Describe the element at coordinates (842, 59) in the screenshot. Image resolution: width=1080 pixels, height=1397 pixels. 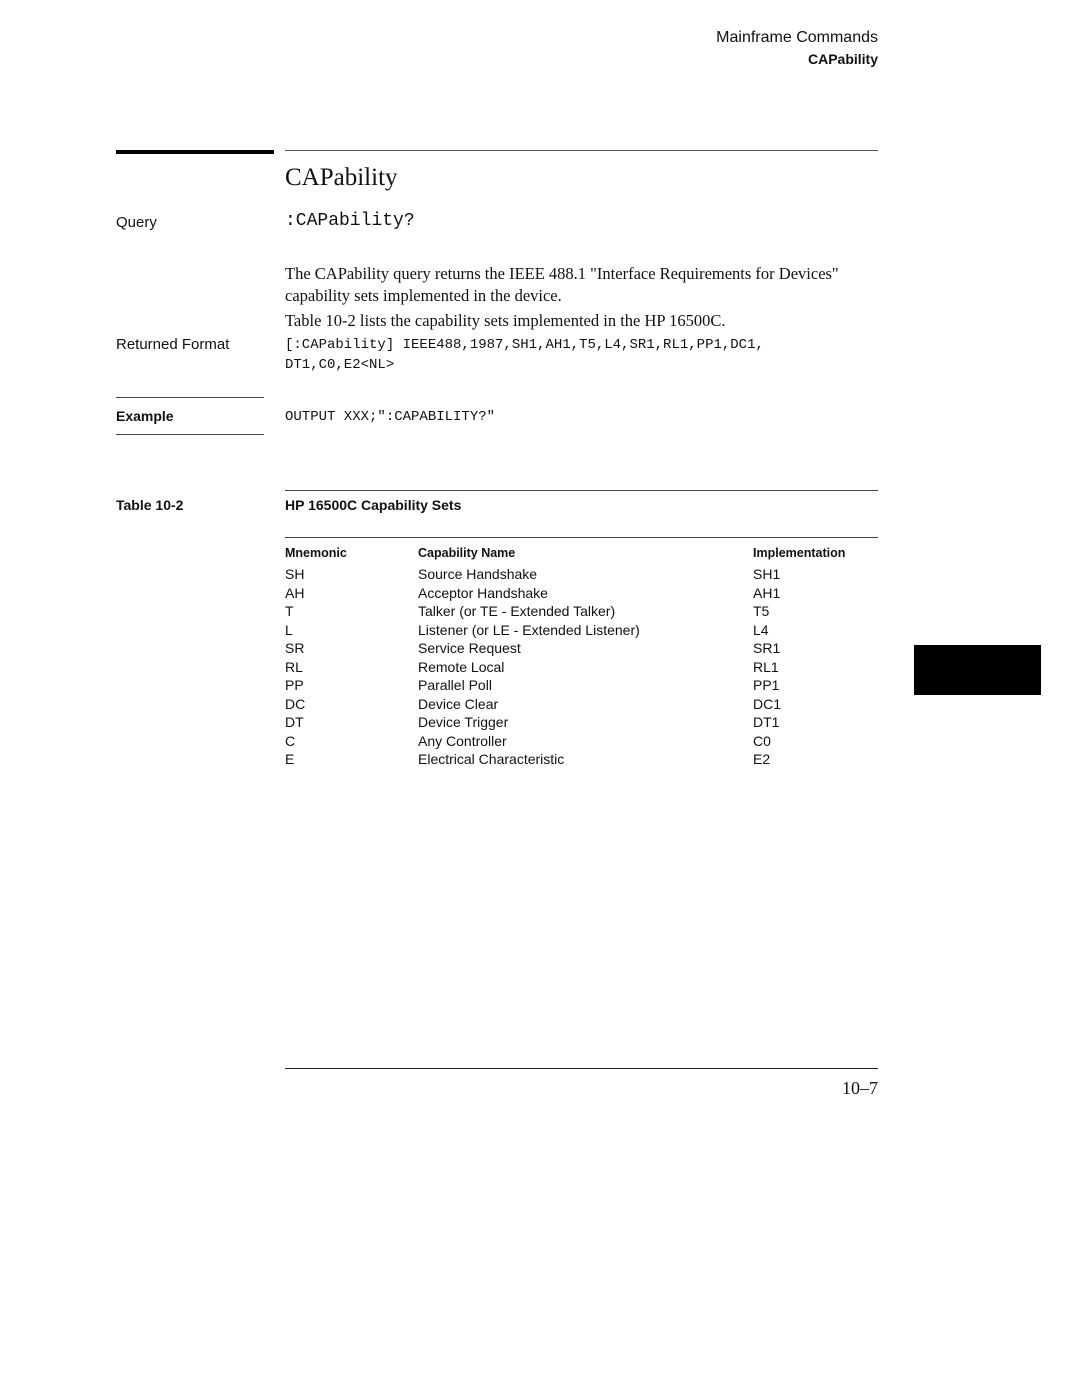
I see `running-header-command: CAPability` at that location.